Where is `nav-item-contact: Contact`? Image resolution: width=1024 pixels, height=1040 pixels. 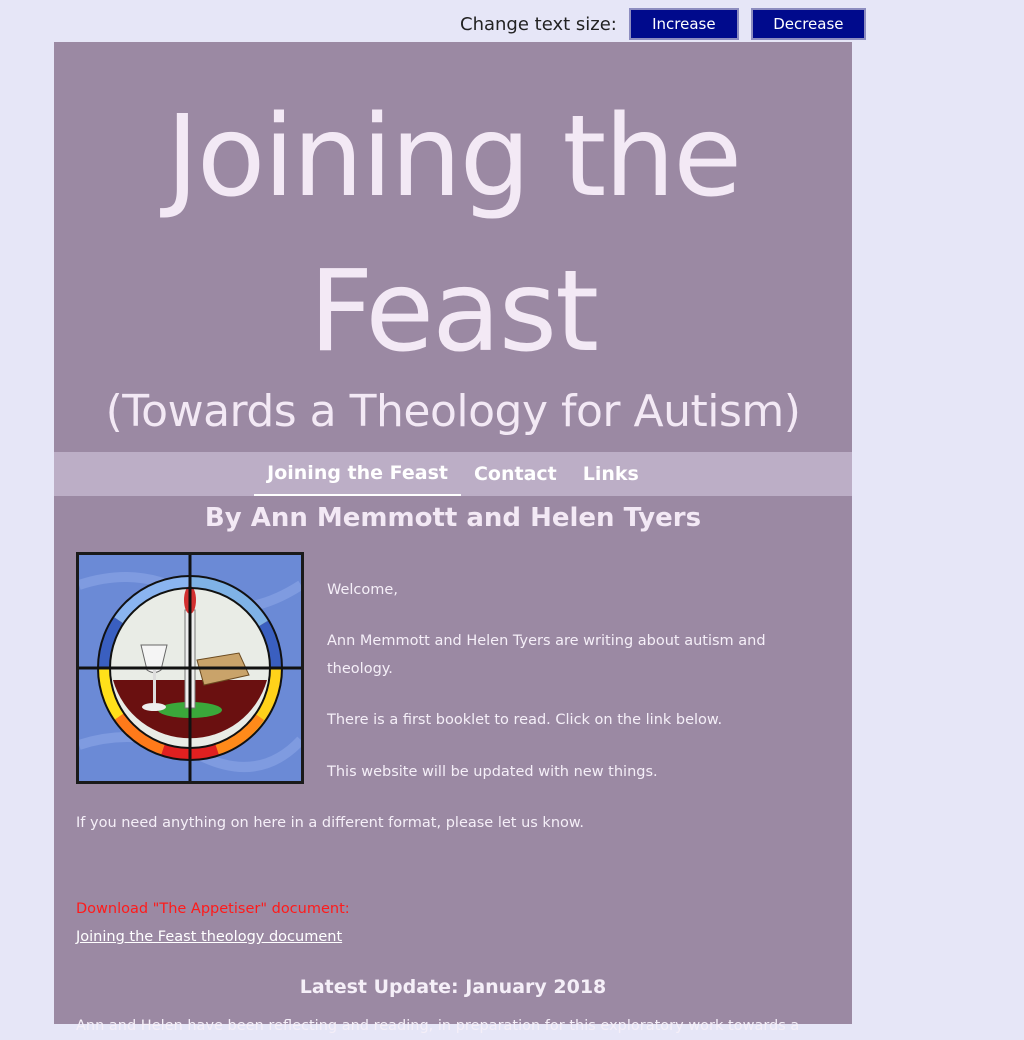 nav-item-contact: Contact is located at coordinates (515, 474).